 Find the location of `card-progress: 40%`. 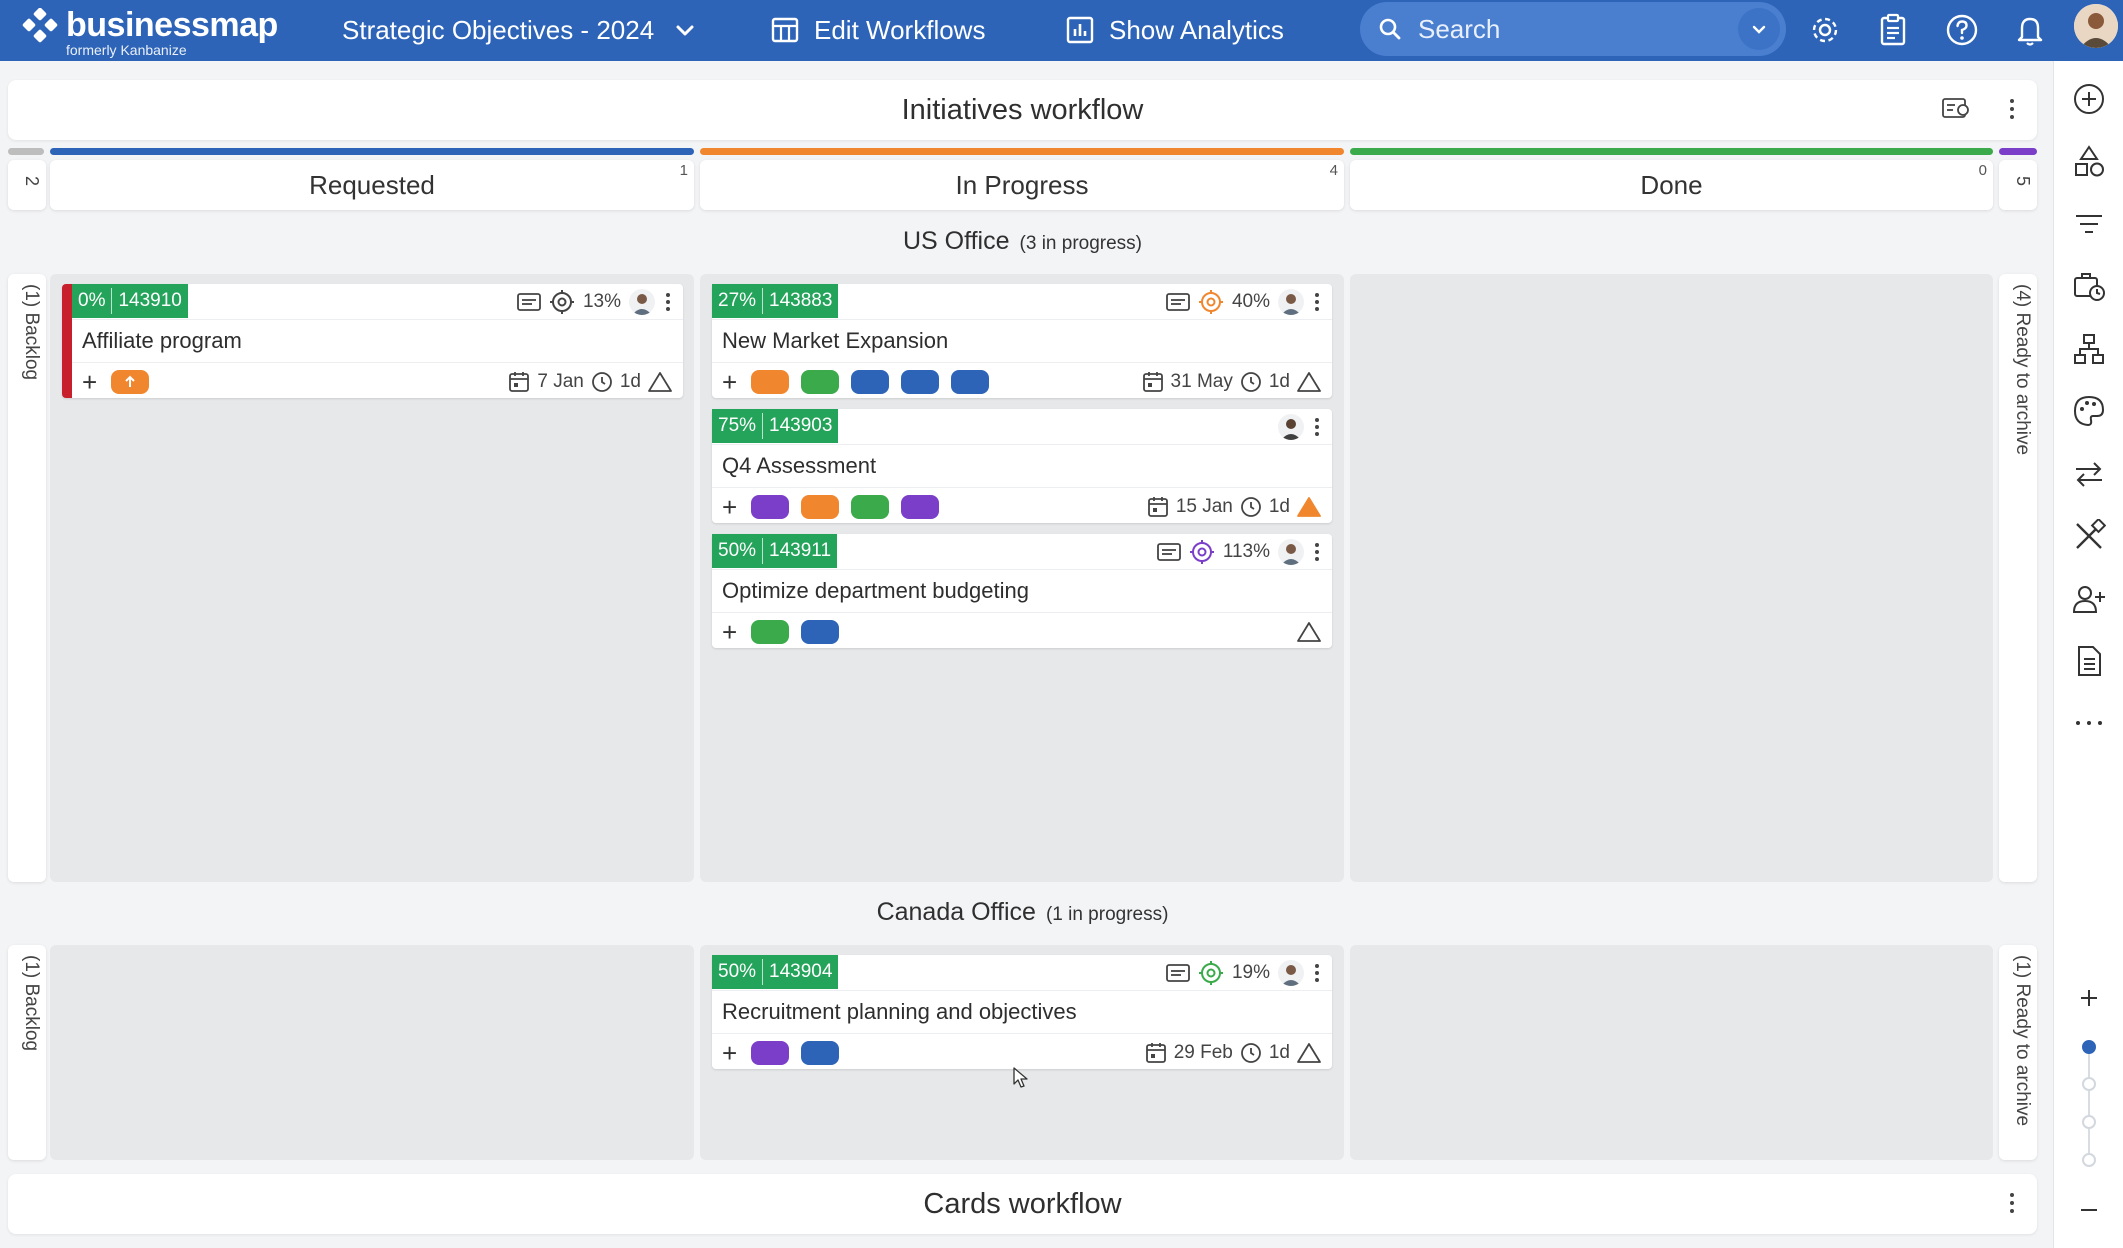

card-progress: 40% is located at coordinates (1250, 301).